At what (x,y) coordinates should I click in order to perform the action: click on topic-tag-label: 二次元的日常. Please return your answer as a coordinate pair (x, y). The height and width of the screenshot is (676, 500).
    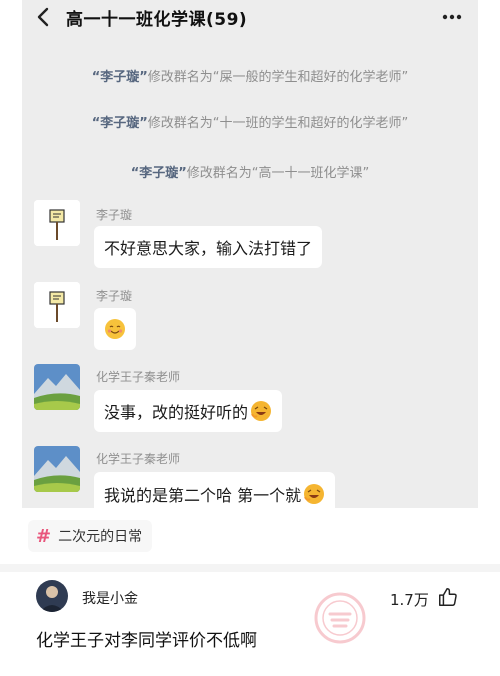
    Looking at the image, I should click on (100, 537).